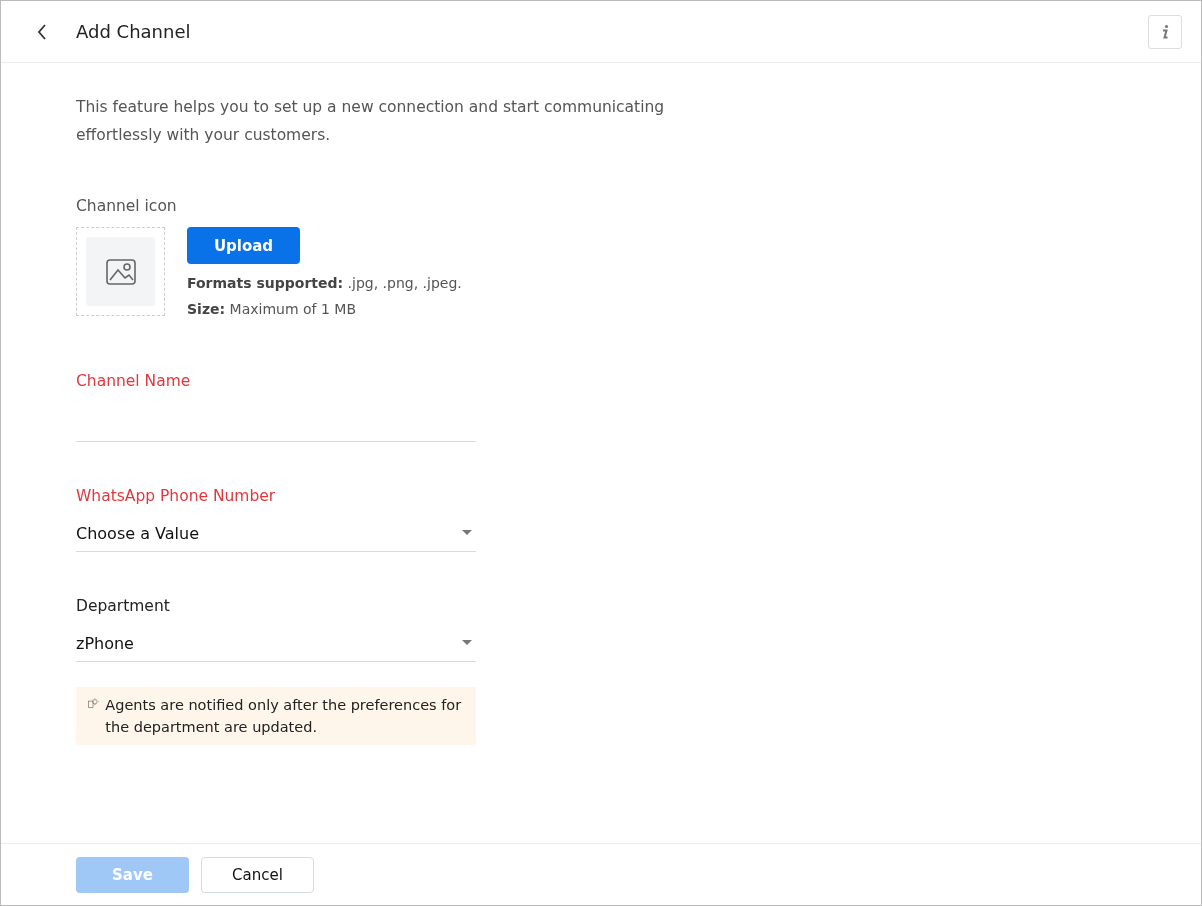 The image size is (1202, 906). What do you see at coordinates (134, 381) in the screenshot?
I see `field-label: Channel Name` at bounding box center [134, 381].